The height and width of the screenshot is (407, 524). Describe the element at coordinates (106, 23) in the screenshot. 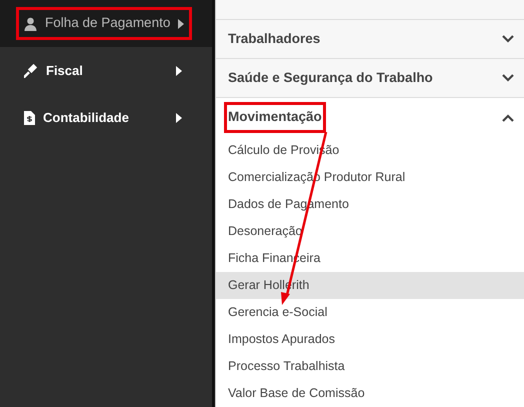

I see `sidebar-item: Folha de Pagamento` at that location.